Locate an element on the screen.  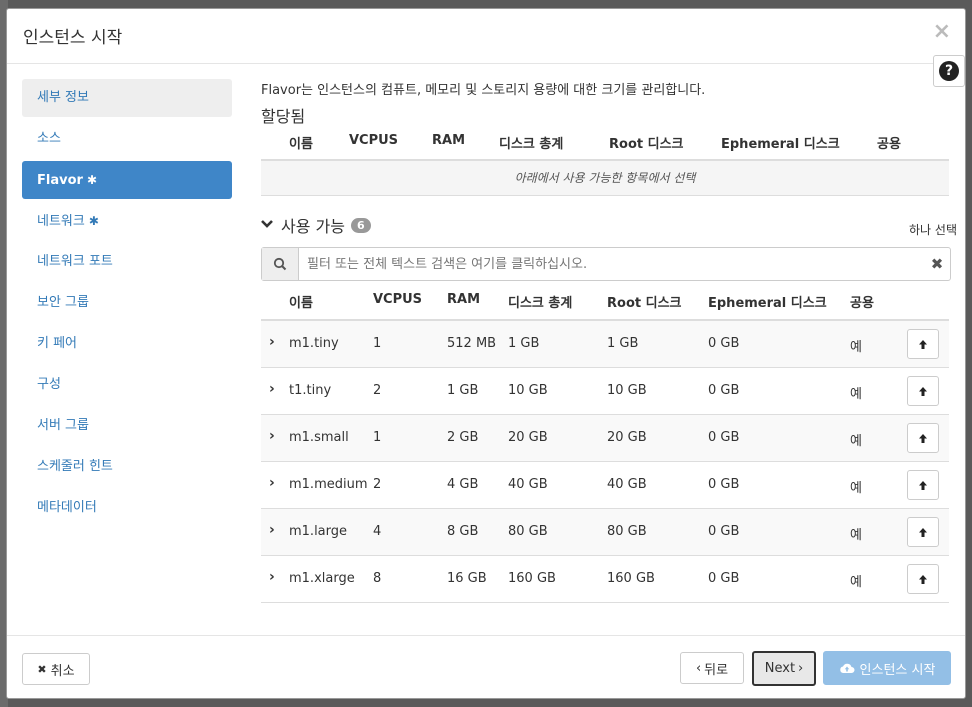
sidebar-item-key-pair: 키 페어 is located at coordinates (127, 344).